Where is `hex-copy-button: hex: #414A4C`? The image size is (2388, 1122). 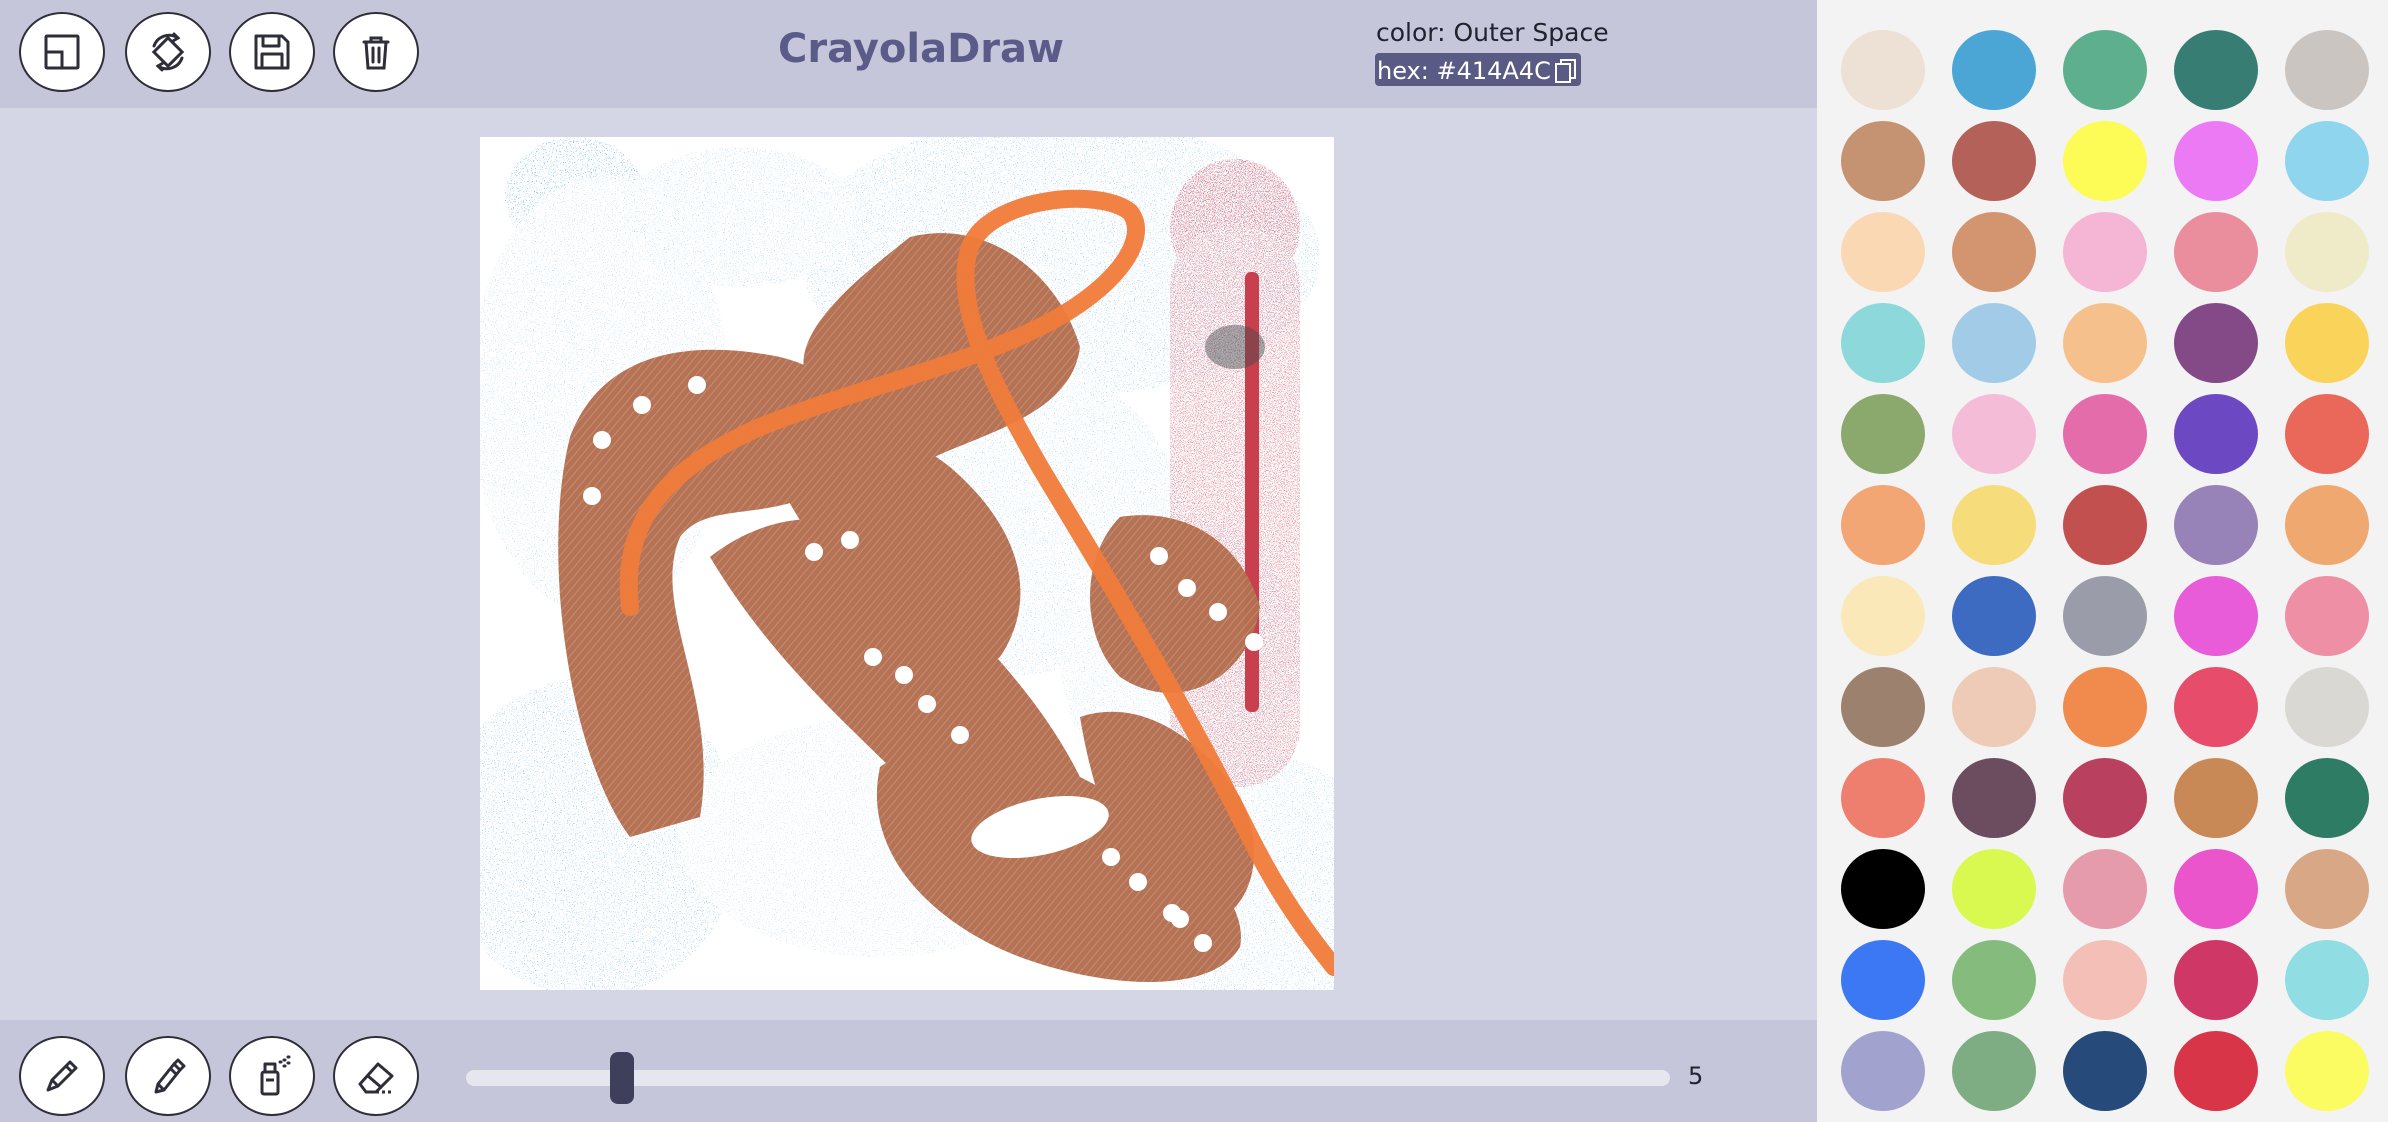 hex-copy-button: hex: #414A4C is located at coordinates (1478, 69).